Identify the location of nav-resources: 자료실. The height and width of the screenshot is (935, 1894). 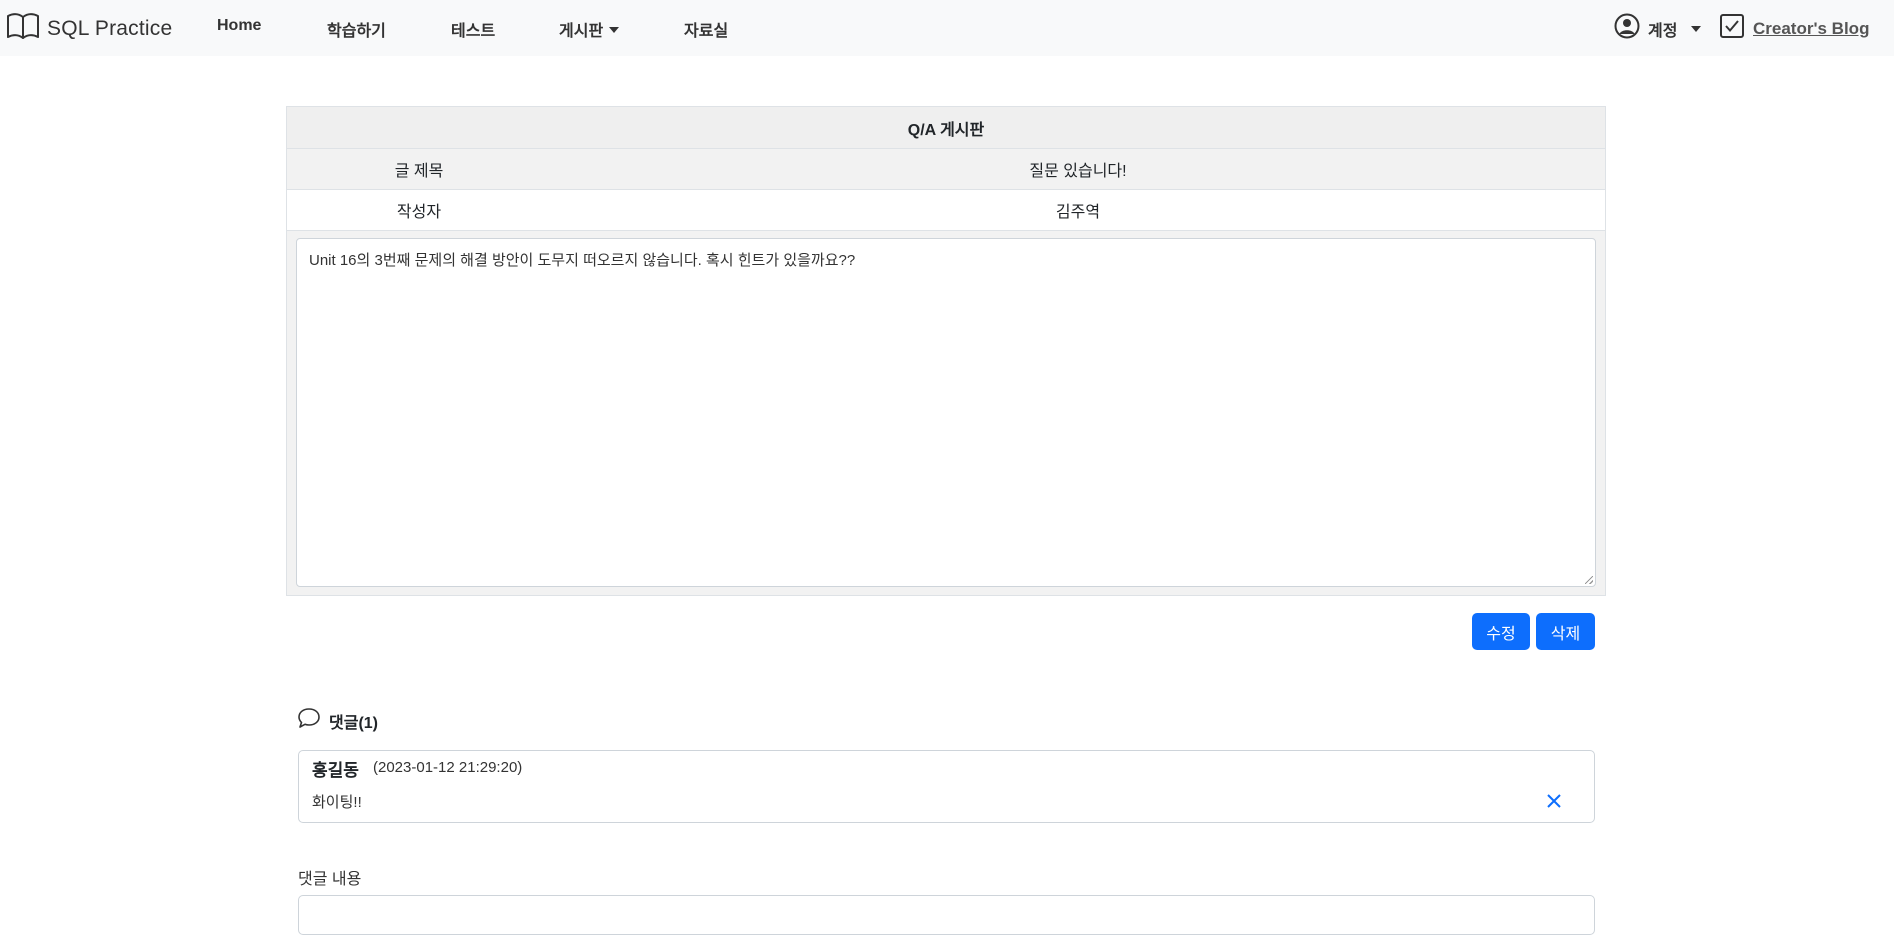
(706, 29).